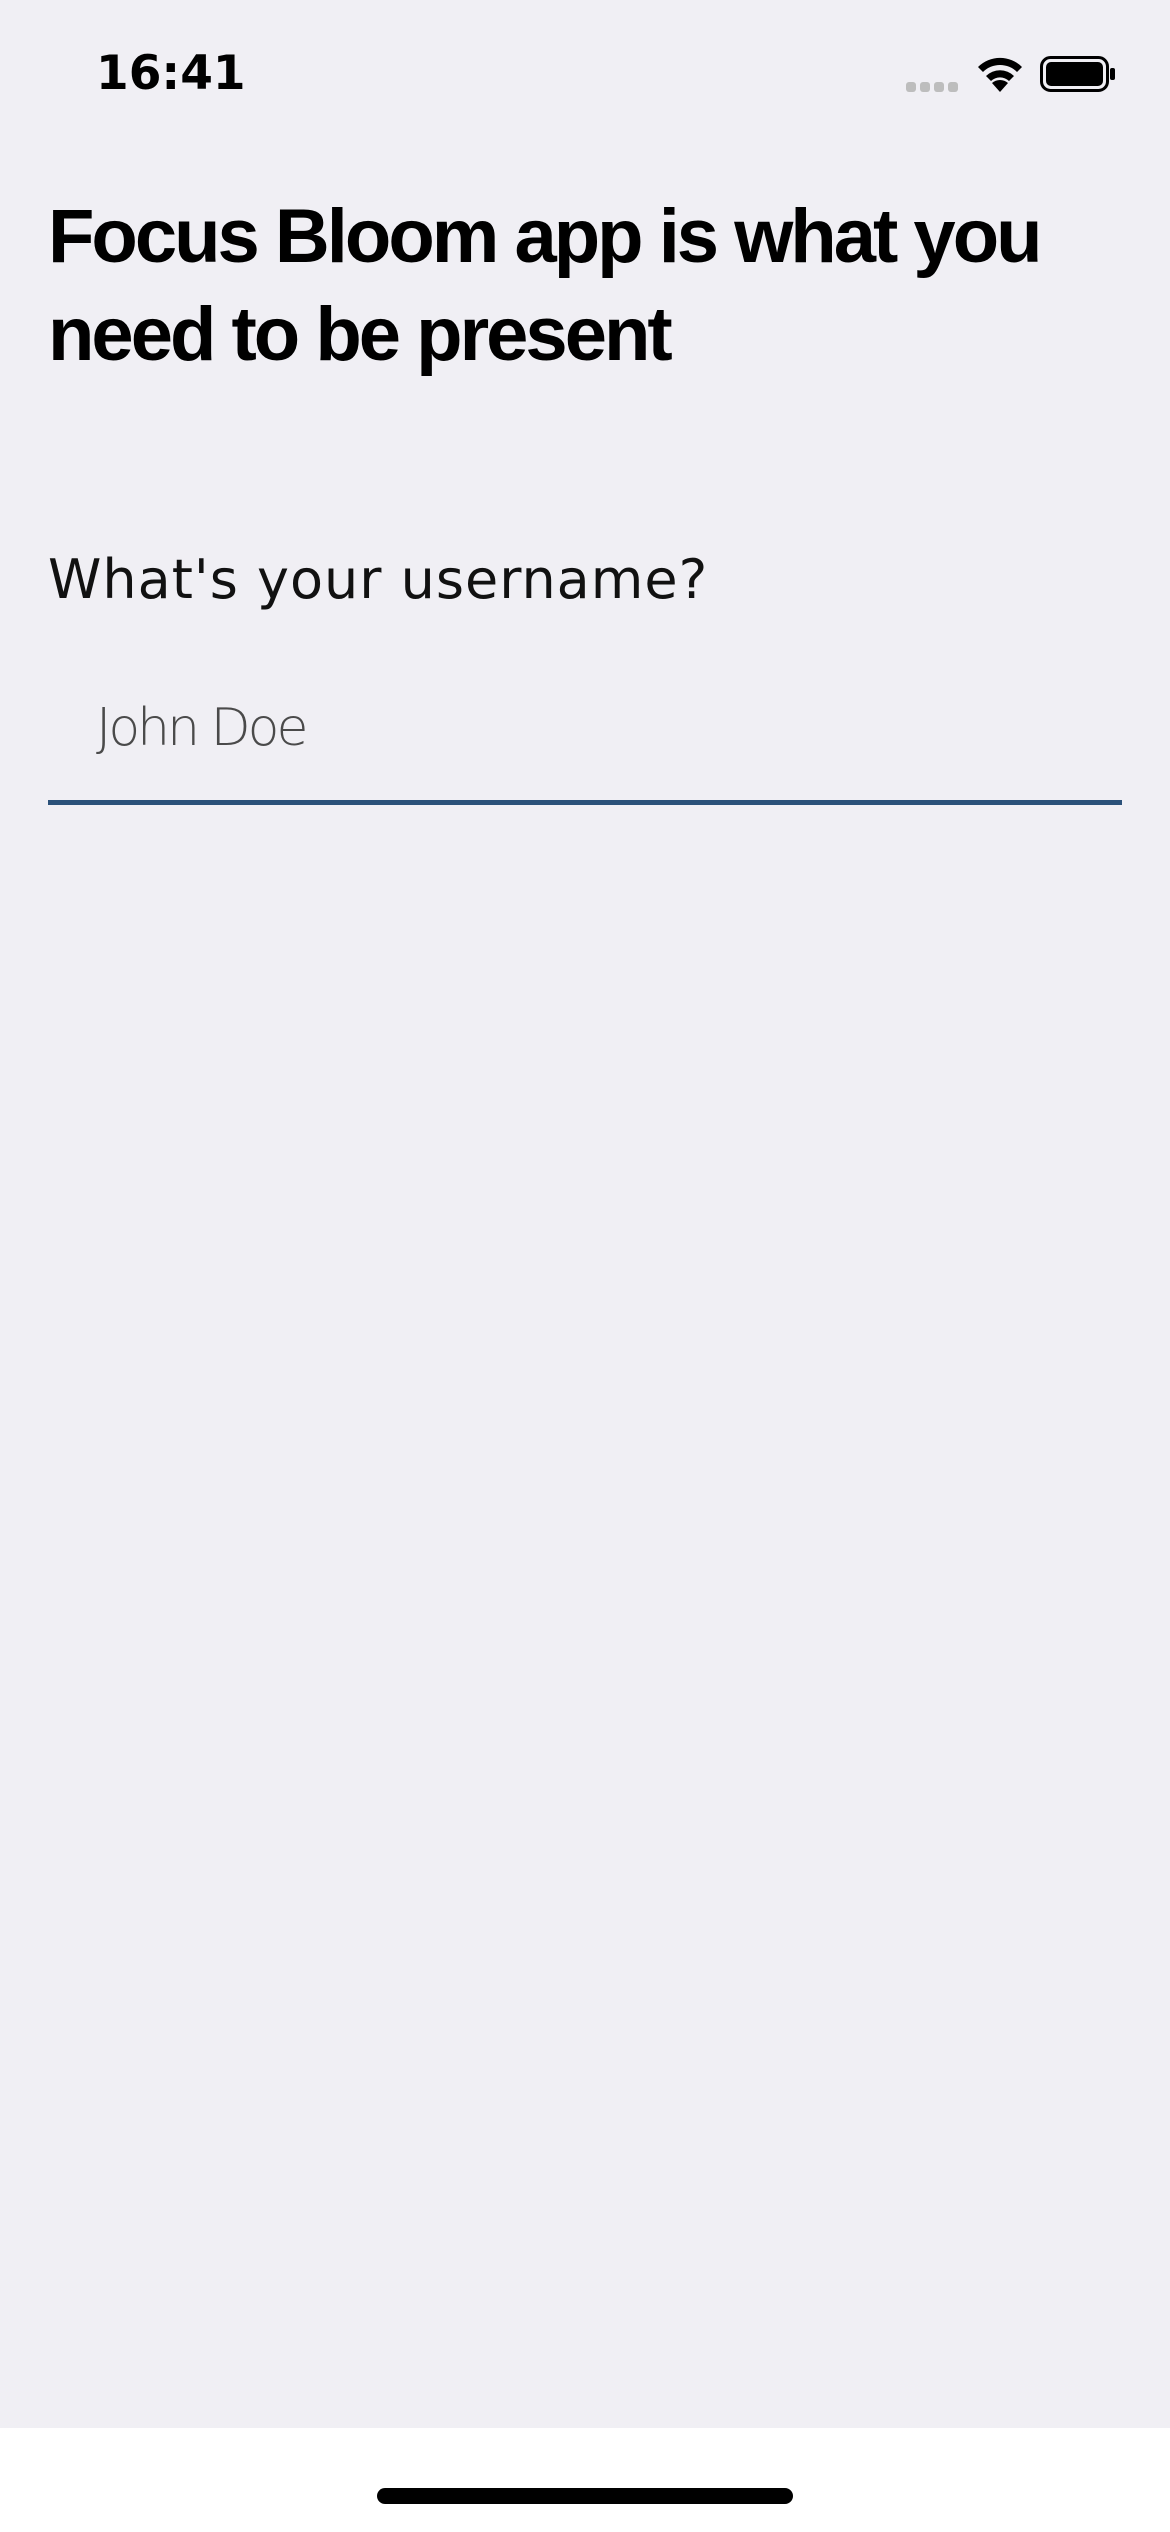  I want to click on username-input, so click(586, 728).